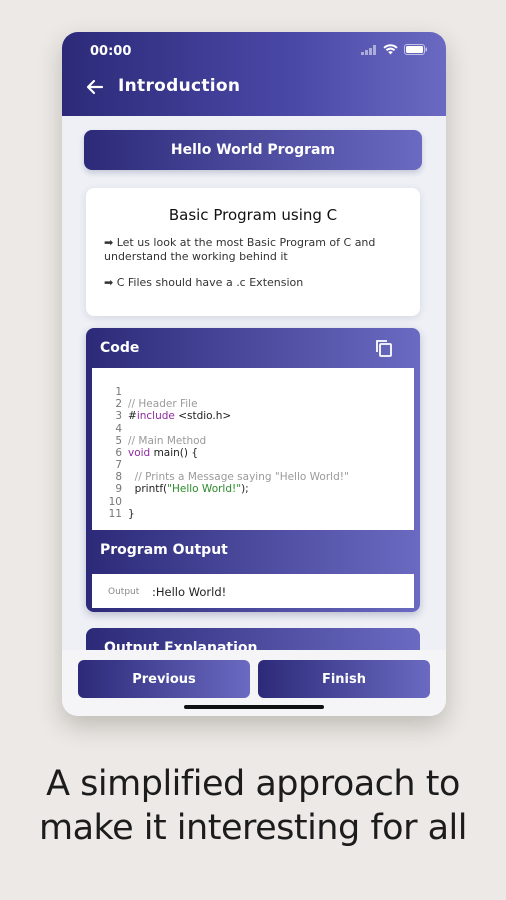  Describe the element at coordinates (111, 51) in the screenshot. I see `status-time: 00:00` at that location.